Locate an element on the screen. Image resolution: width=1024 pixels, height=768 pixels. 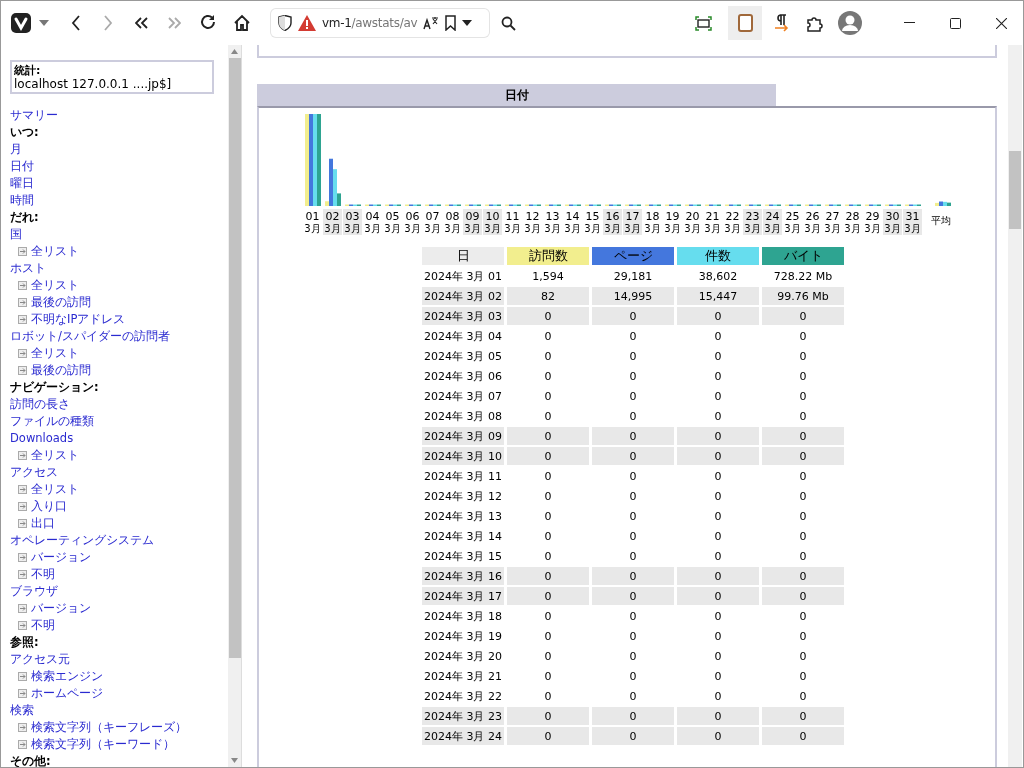
pilcrow-icon is located at coordinates (782, 23).